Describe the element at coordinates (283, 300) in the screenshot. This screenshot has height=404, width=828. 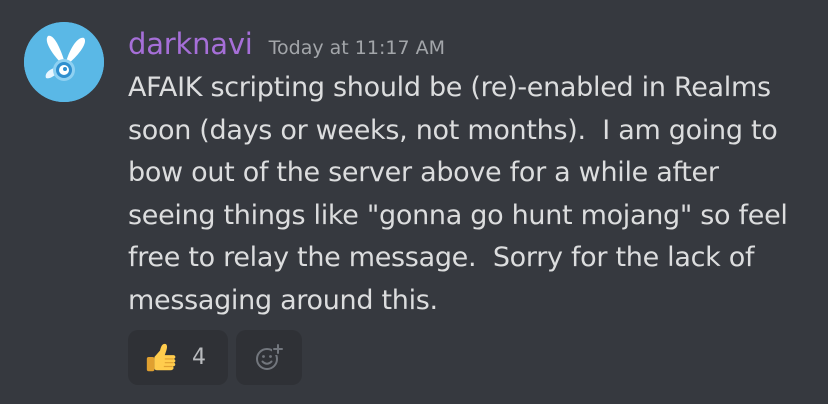
I see `message-line: messaging around this.` at that location.